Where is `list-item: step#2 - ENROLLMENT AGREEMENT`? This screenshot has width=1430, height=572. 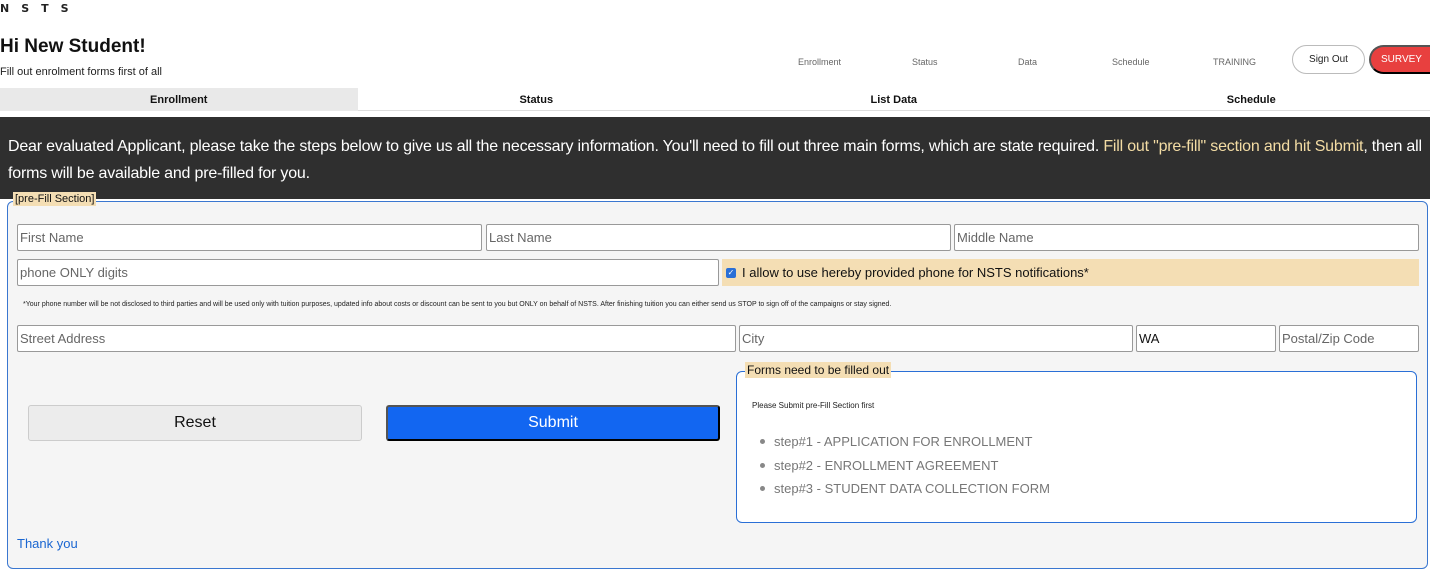 list-item: step#2 - ENROLLMENT AGREEMENT is located at coordinates (905, 466).